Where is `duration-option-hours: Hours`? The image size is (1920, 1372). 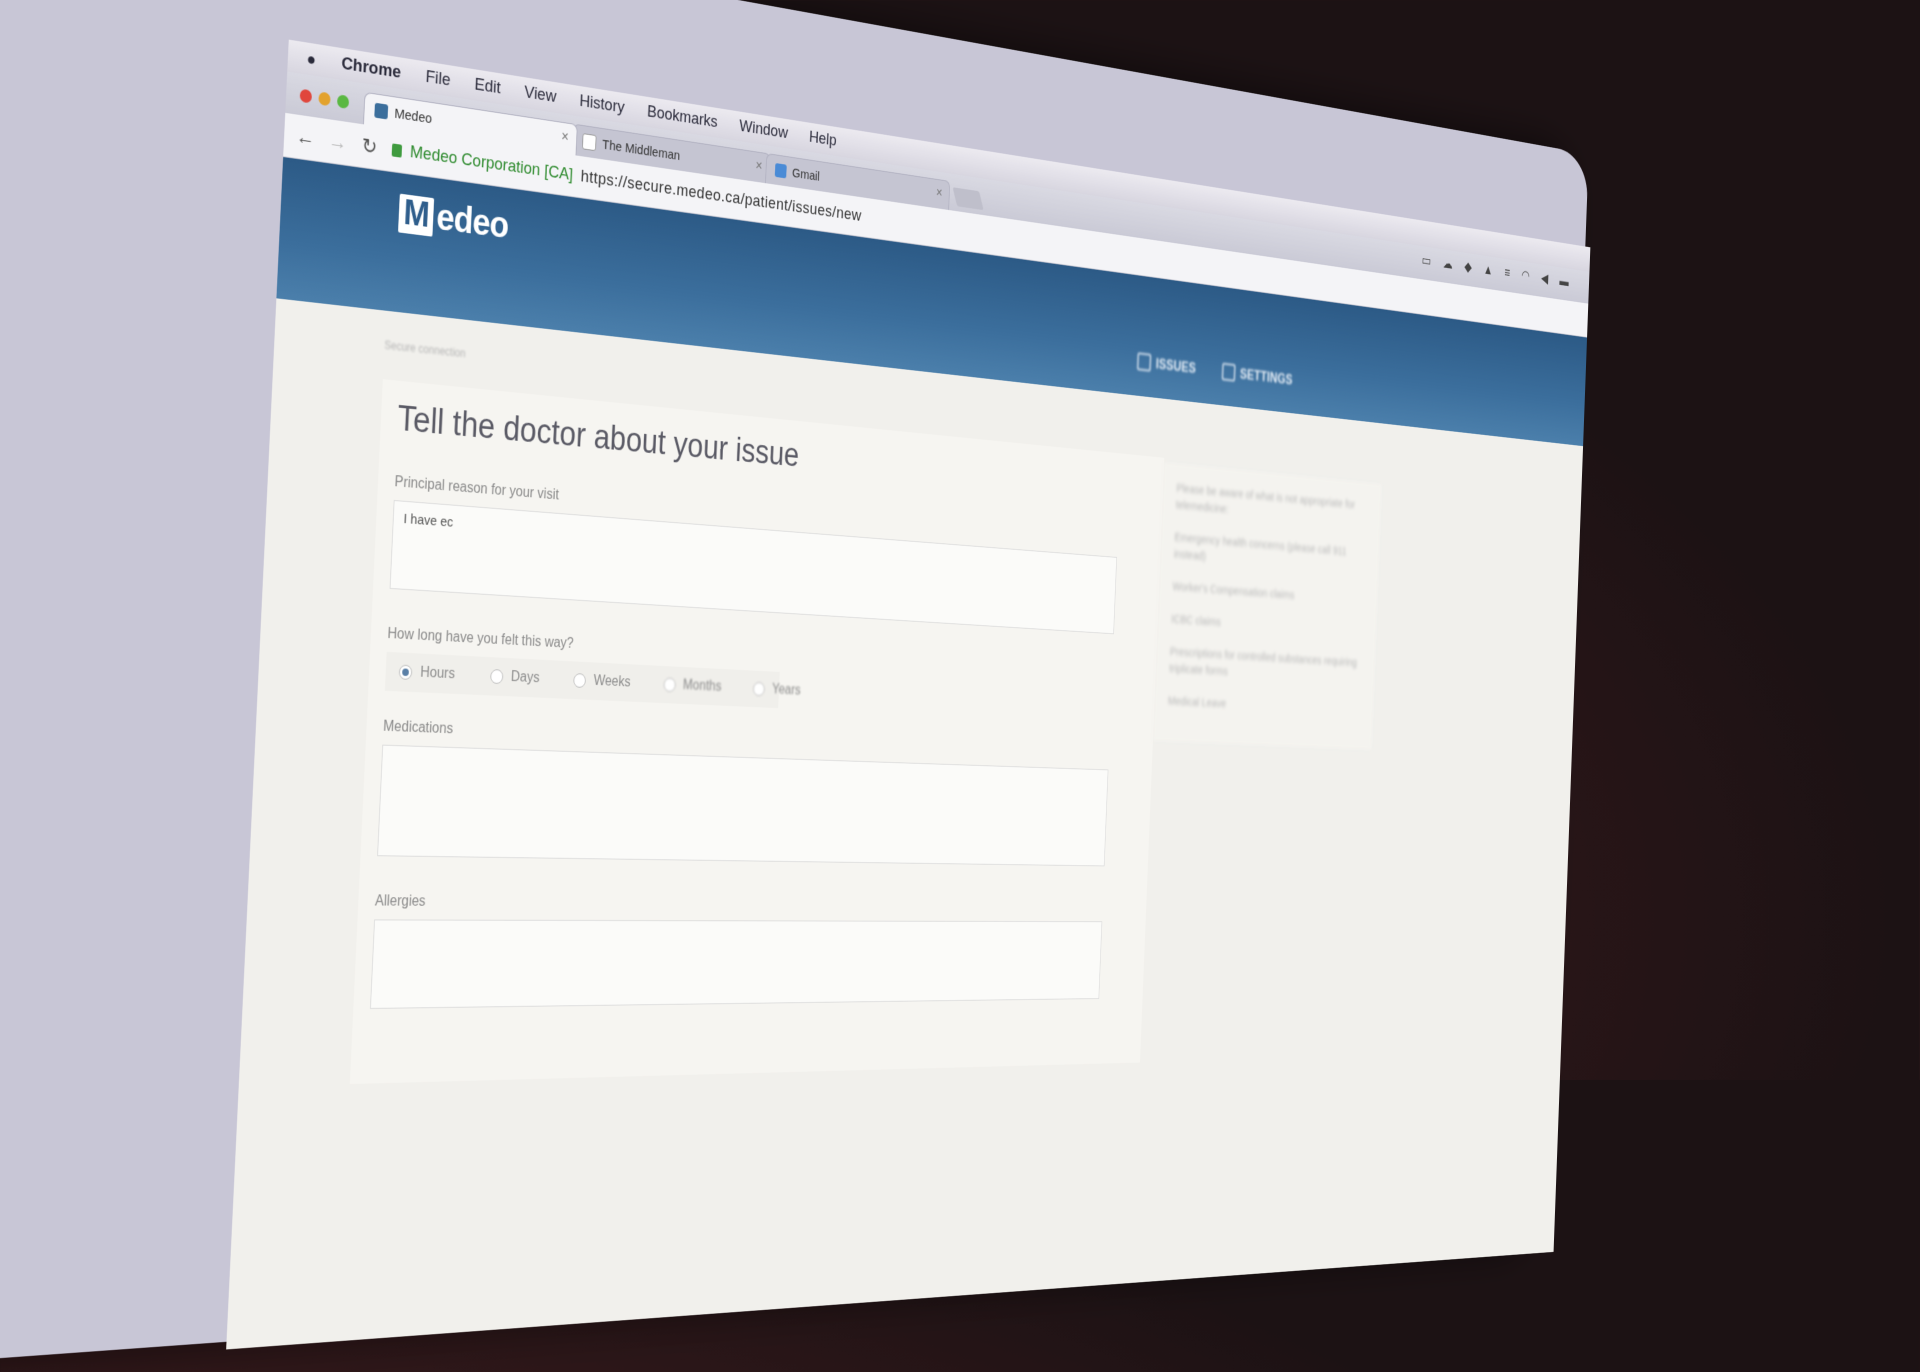
duration-option-hours: Hours is located at coordinates (427, 673).